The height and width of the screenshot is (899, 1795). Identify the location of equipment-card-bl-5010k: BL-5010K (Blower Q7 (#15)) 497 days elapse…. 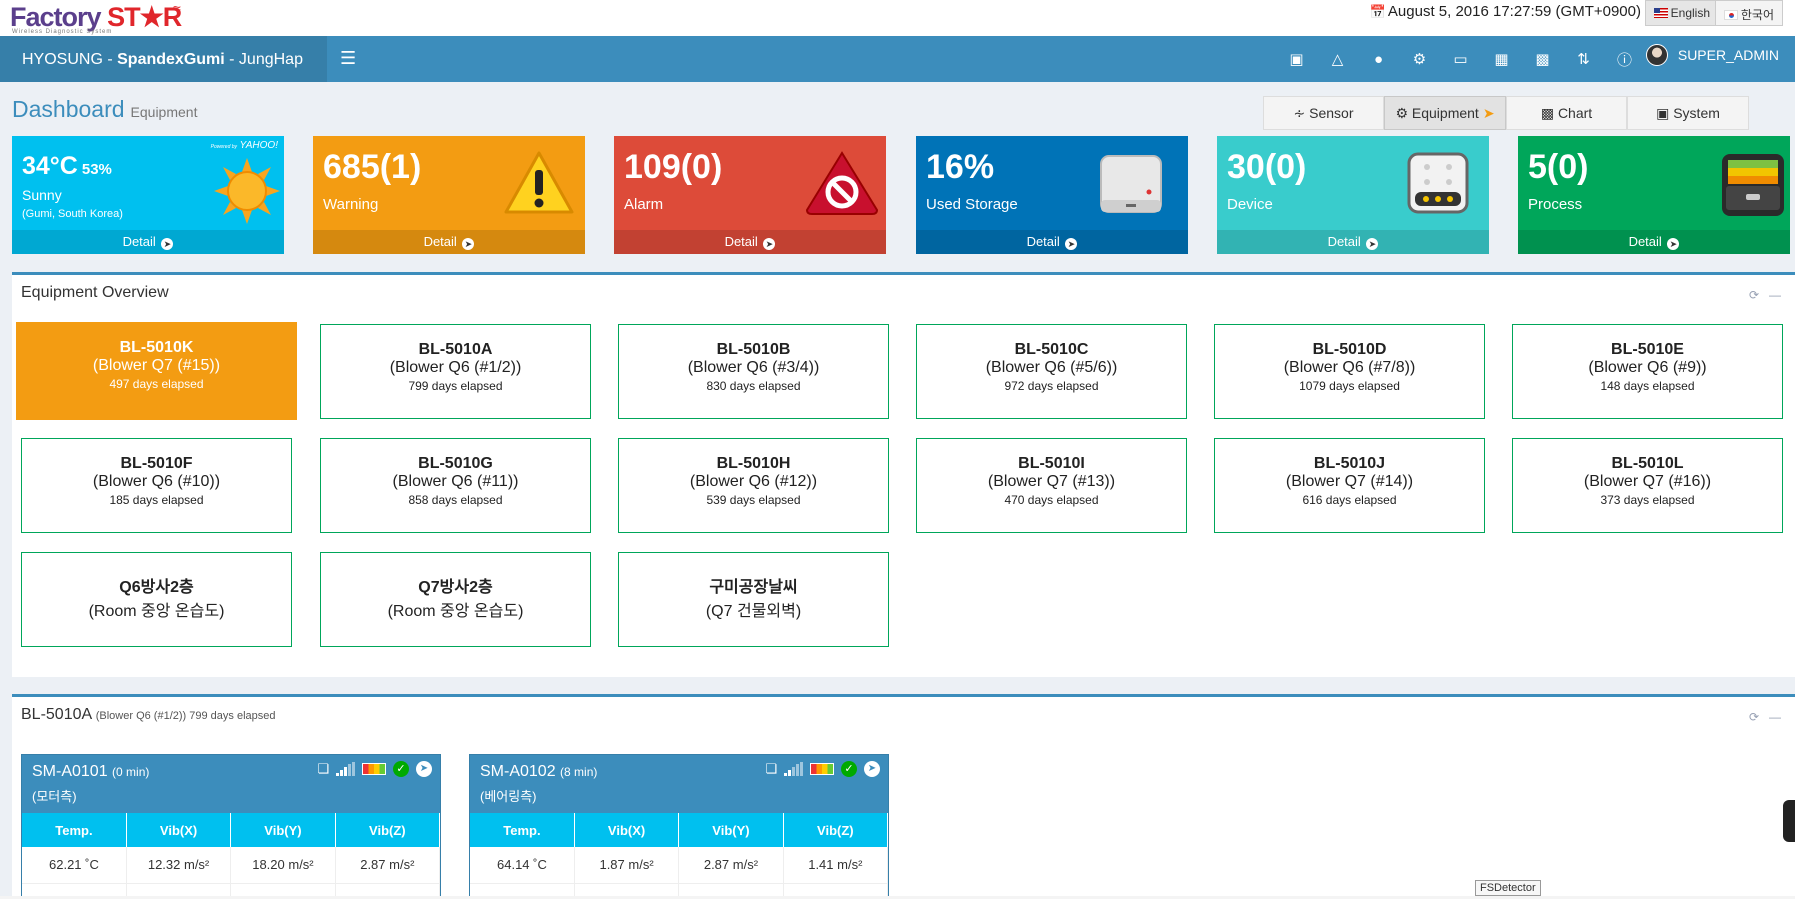
(156, 371).